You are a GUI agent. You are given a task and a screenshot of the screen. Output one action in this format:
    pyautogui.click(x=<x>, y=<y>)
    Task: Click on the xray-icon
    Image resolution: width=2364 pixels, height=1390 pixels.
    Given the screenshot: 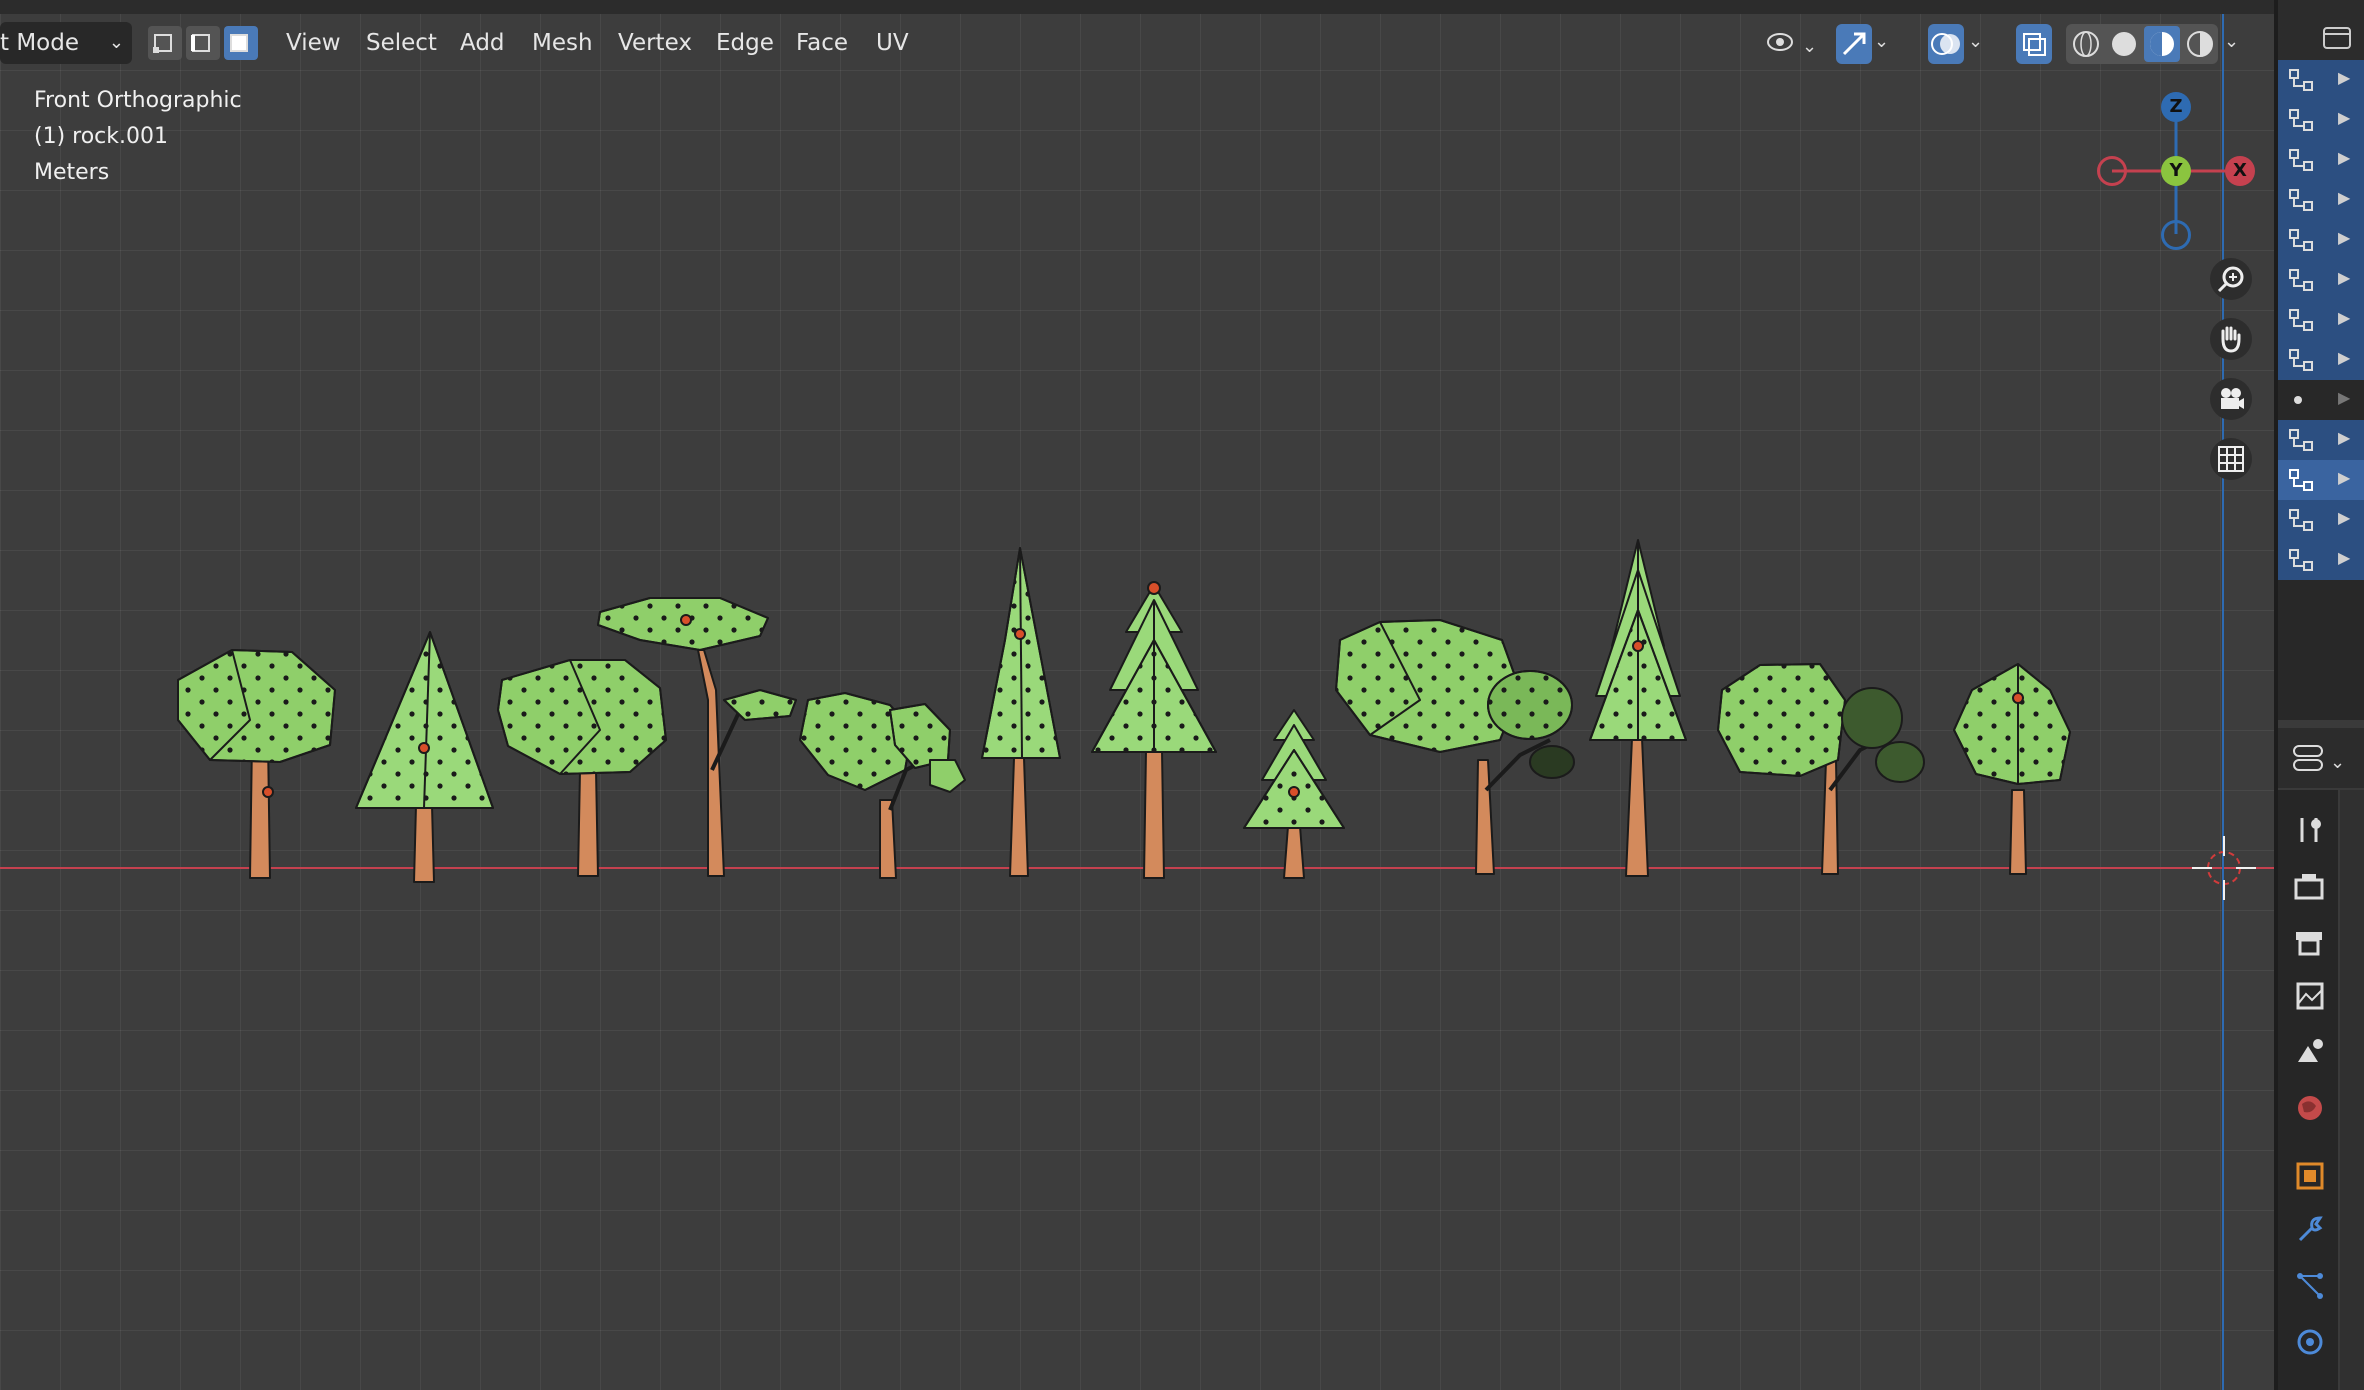 What is the action you would take?
    pyautogui.click(x=2034, y=44)
    